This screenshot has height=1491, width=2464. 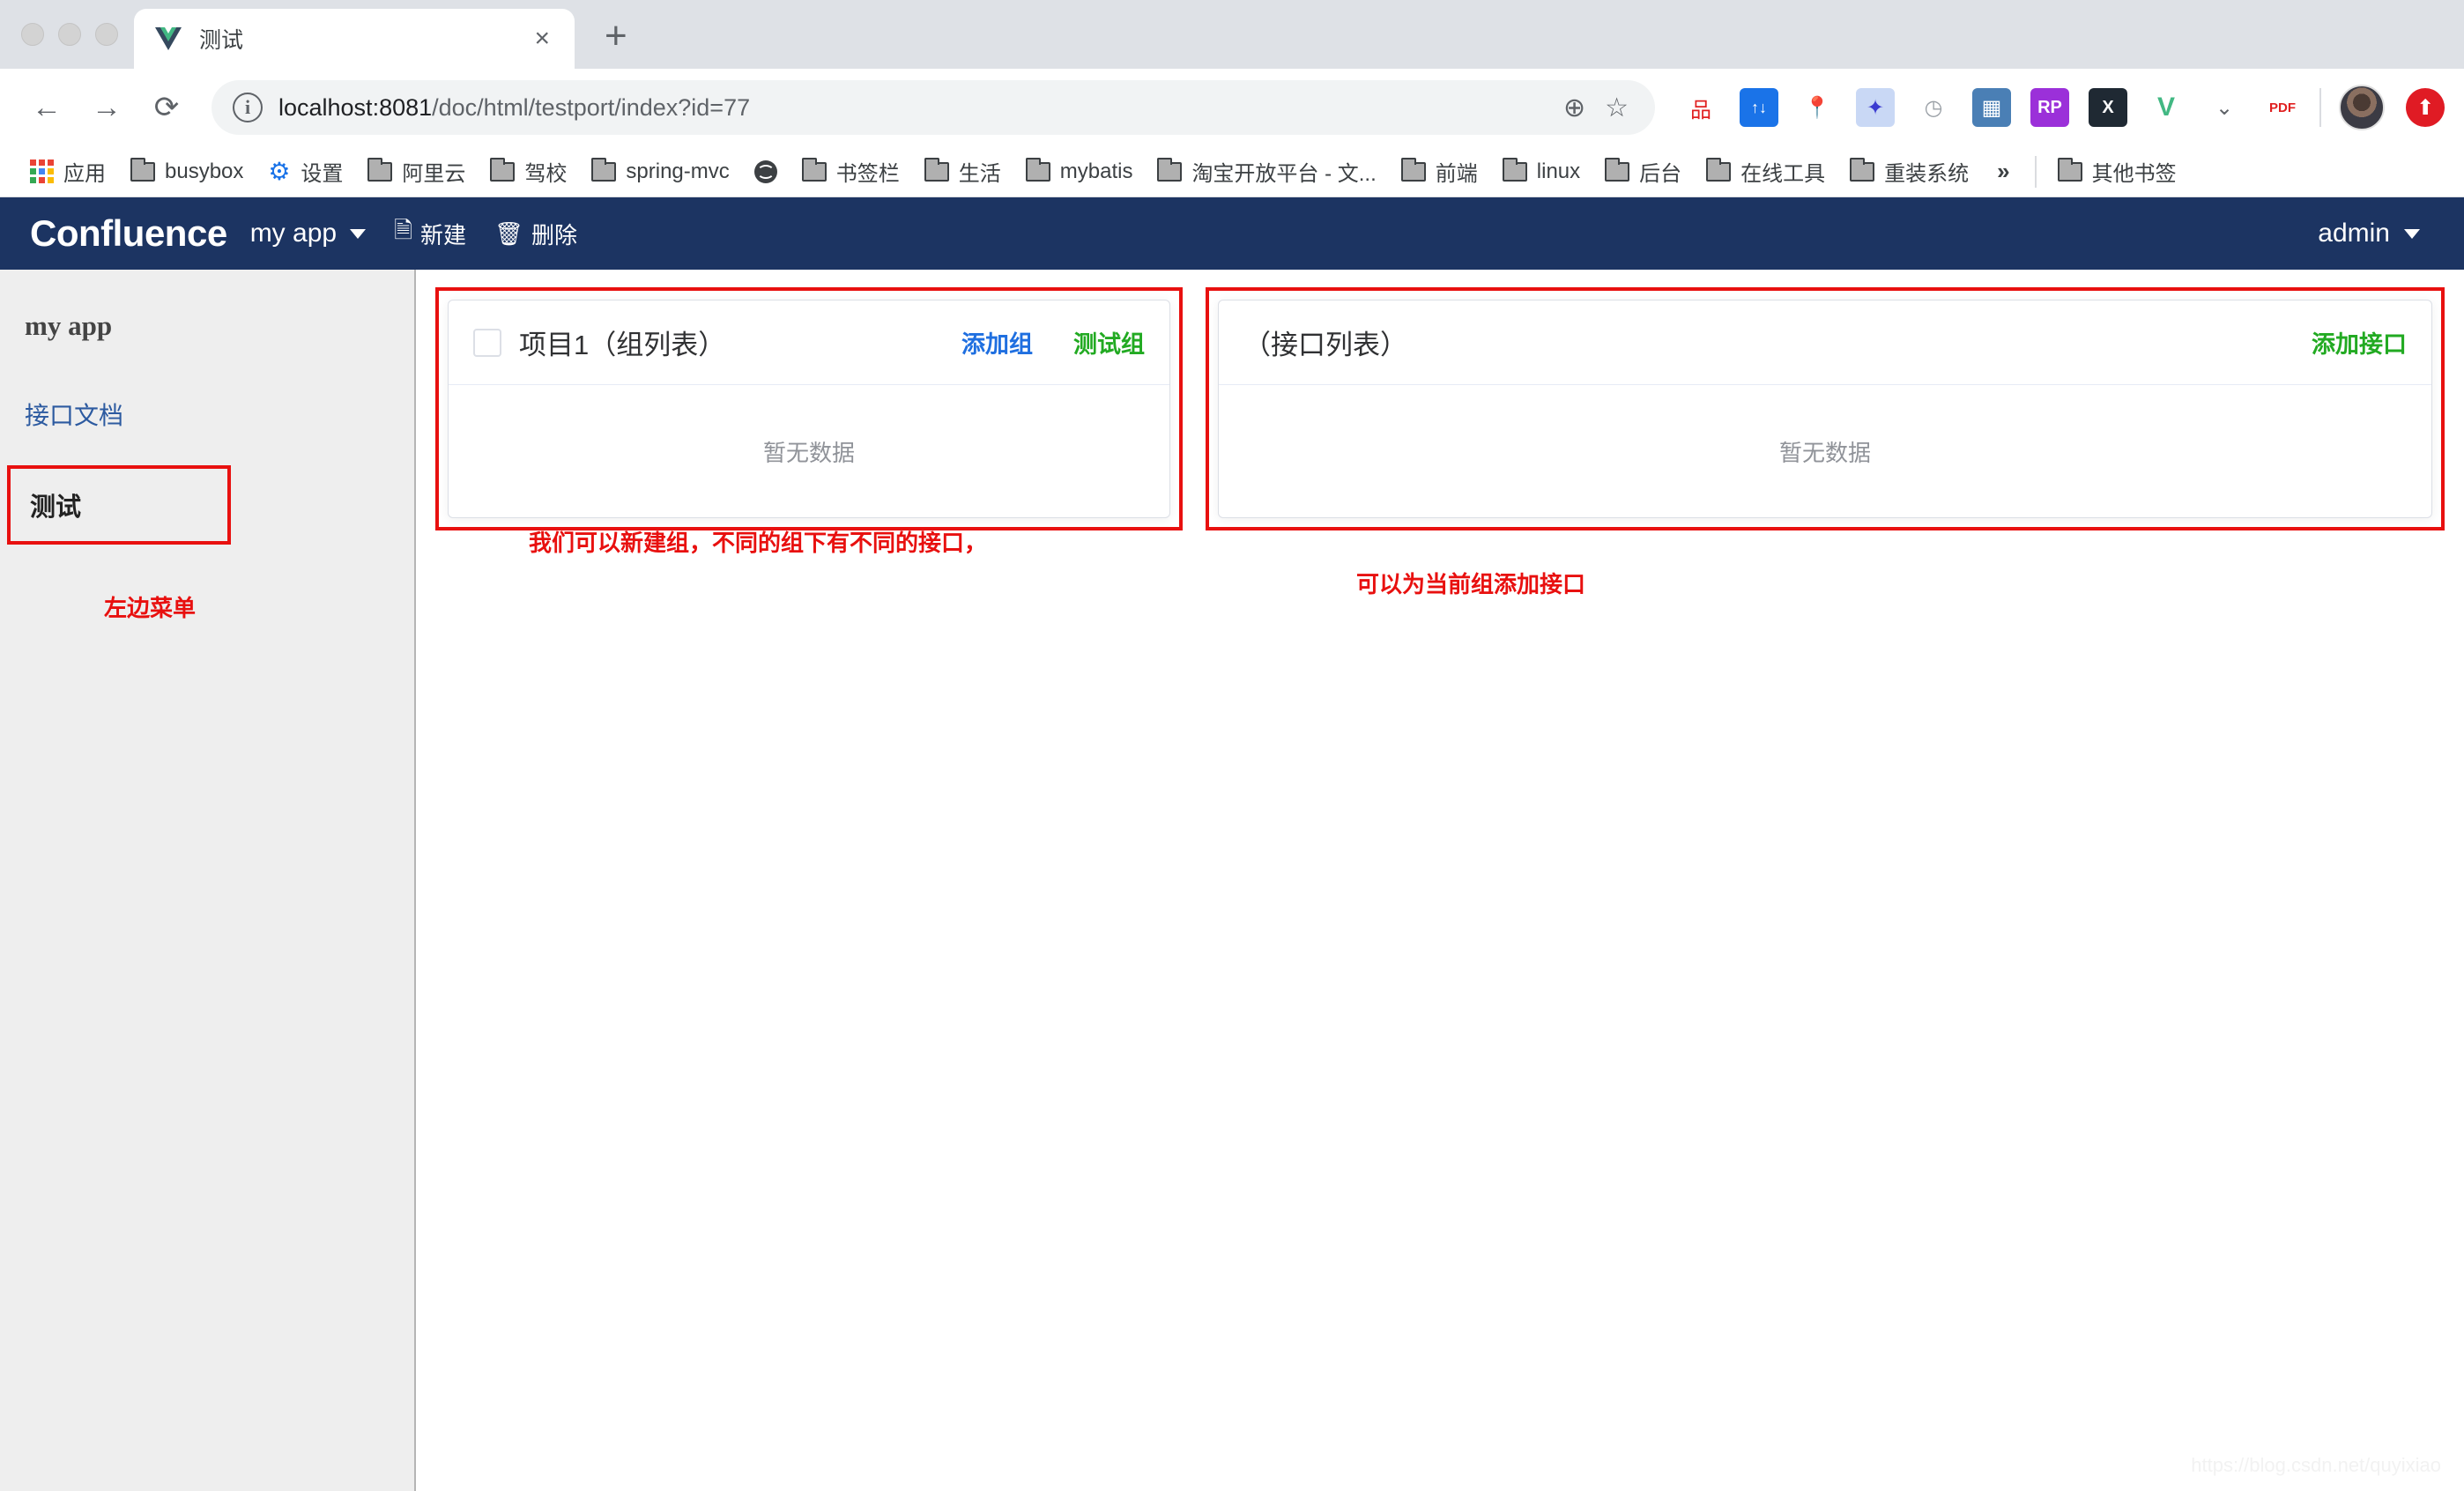 What do you see at coordinates (1765, 172) in the screenshot?
I see `bookmark-item: 在线工具` at bounding box center [1765, 172].